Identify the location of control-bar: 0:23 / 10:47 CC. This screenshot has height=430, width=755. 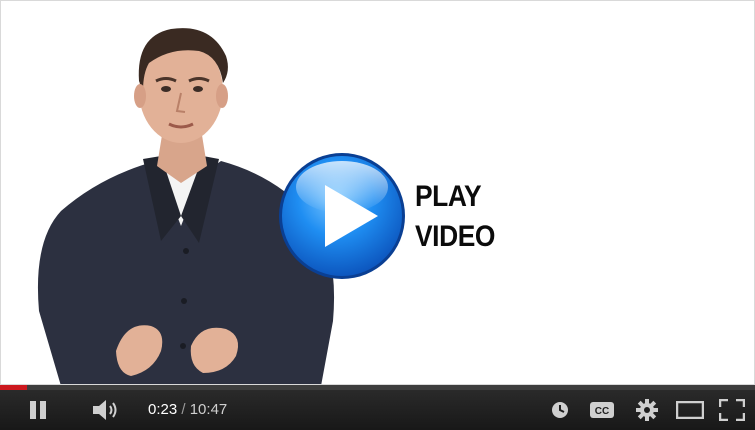
(377, 410).